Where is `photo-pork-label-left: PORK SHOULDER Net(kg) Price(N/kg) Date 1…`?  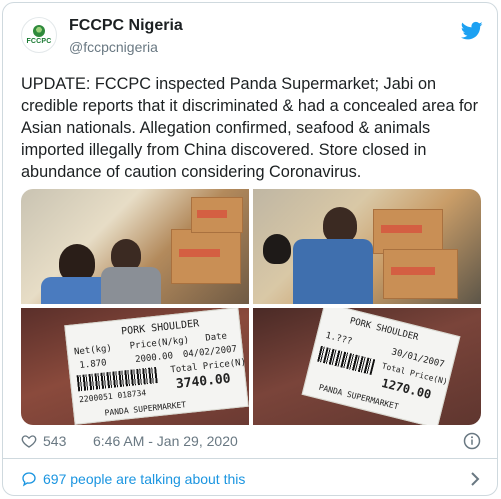 photo-pork-label-left: PORK SHOULDER Net(kg) Price(N/kg) Date 1… is located at coordinates (135, 366).